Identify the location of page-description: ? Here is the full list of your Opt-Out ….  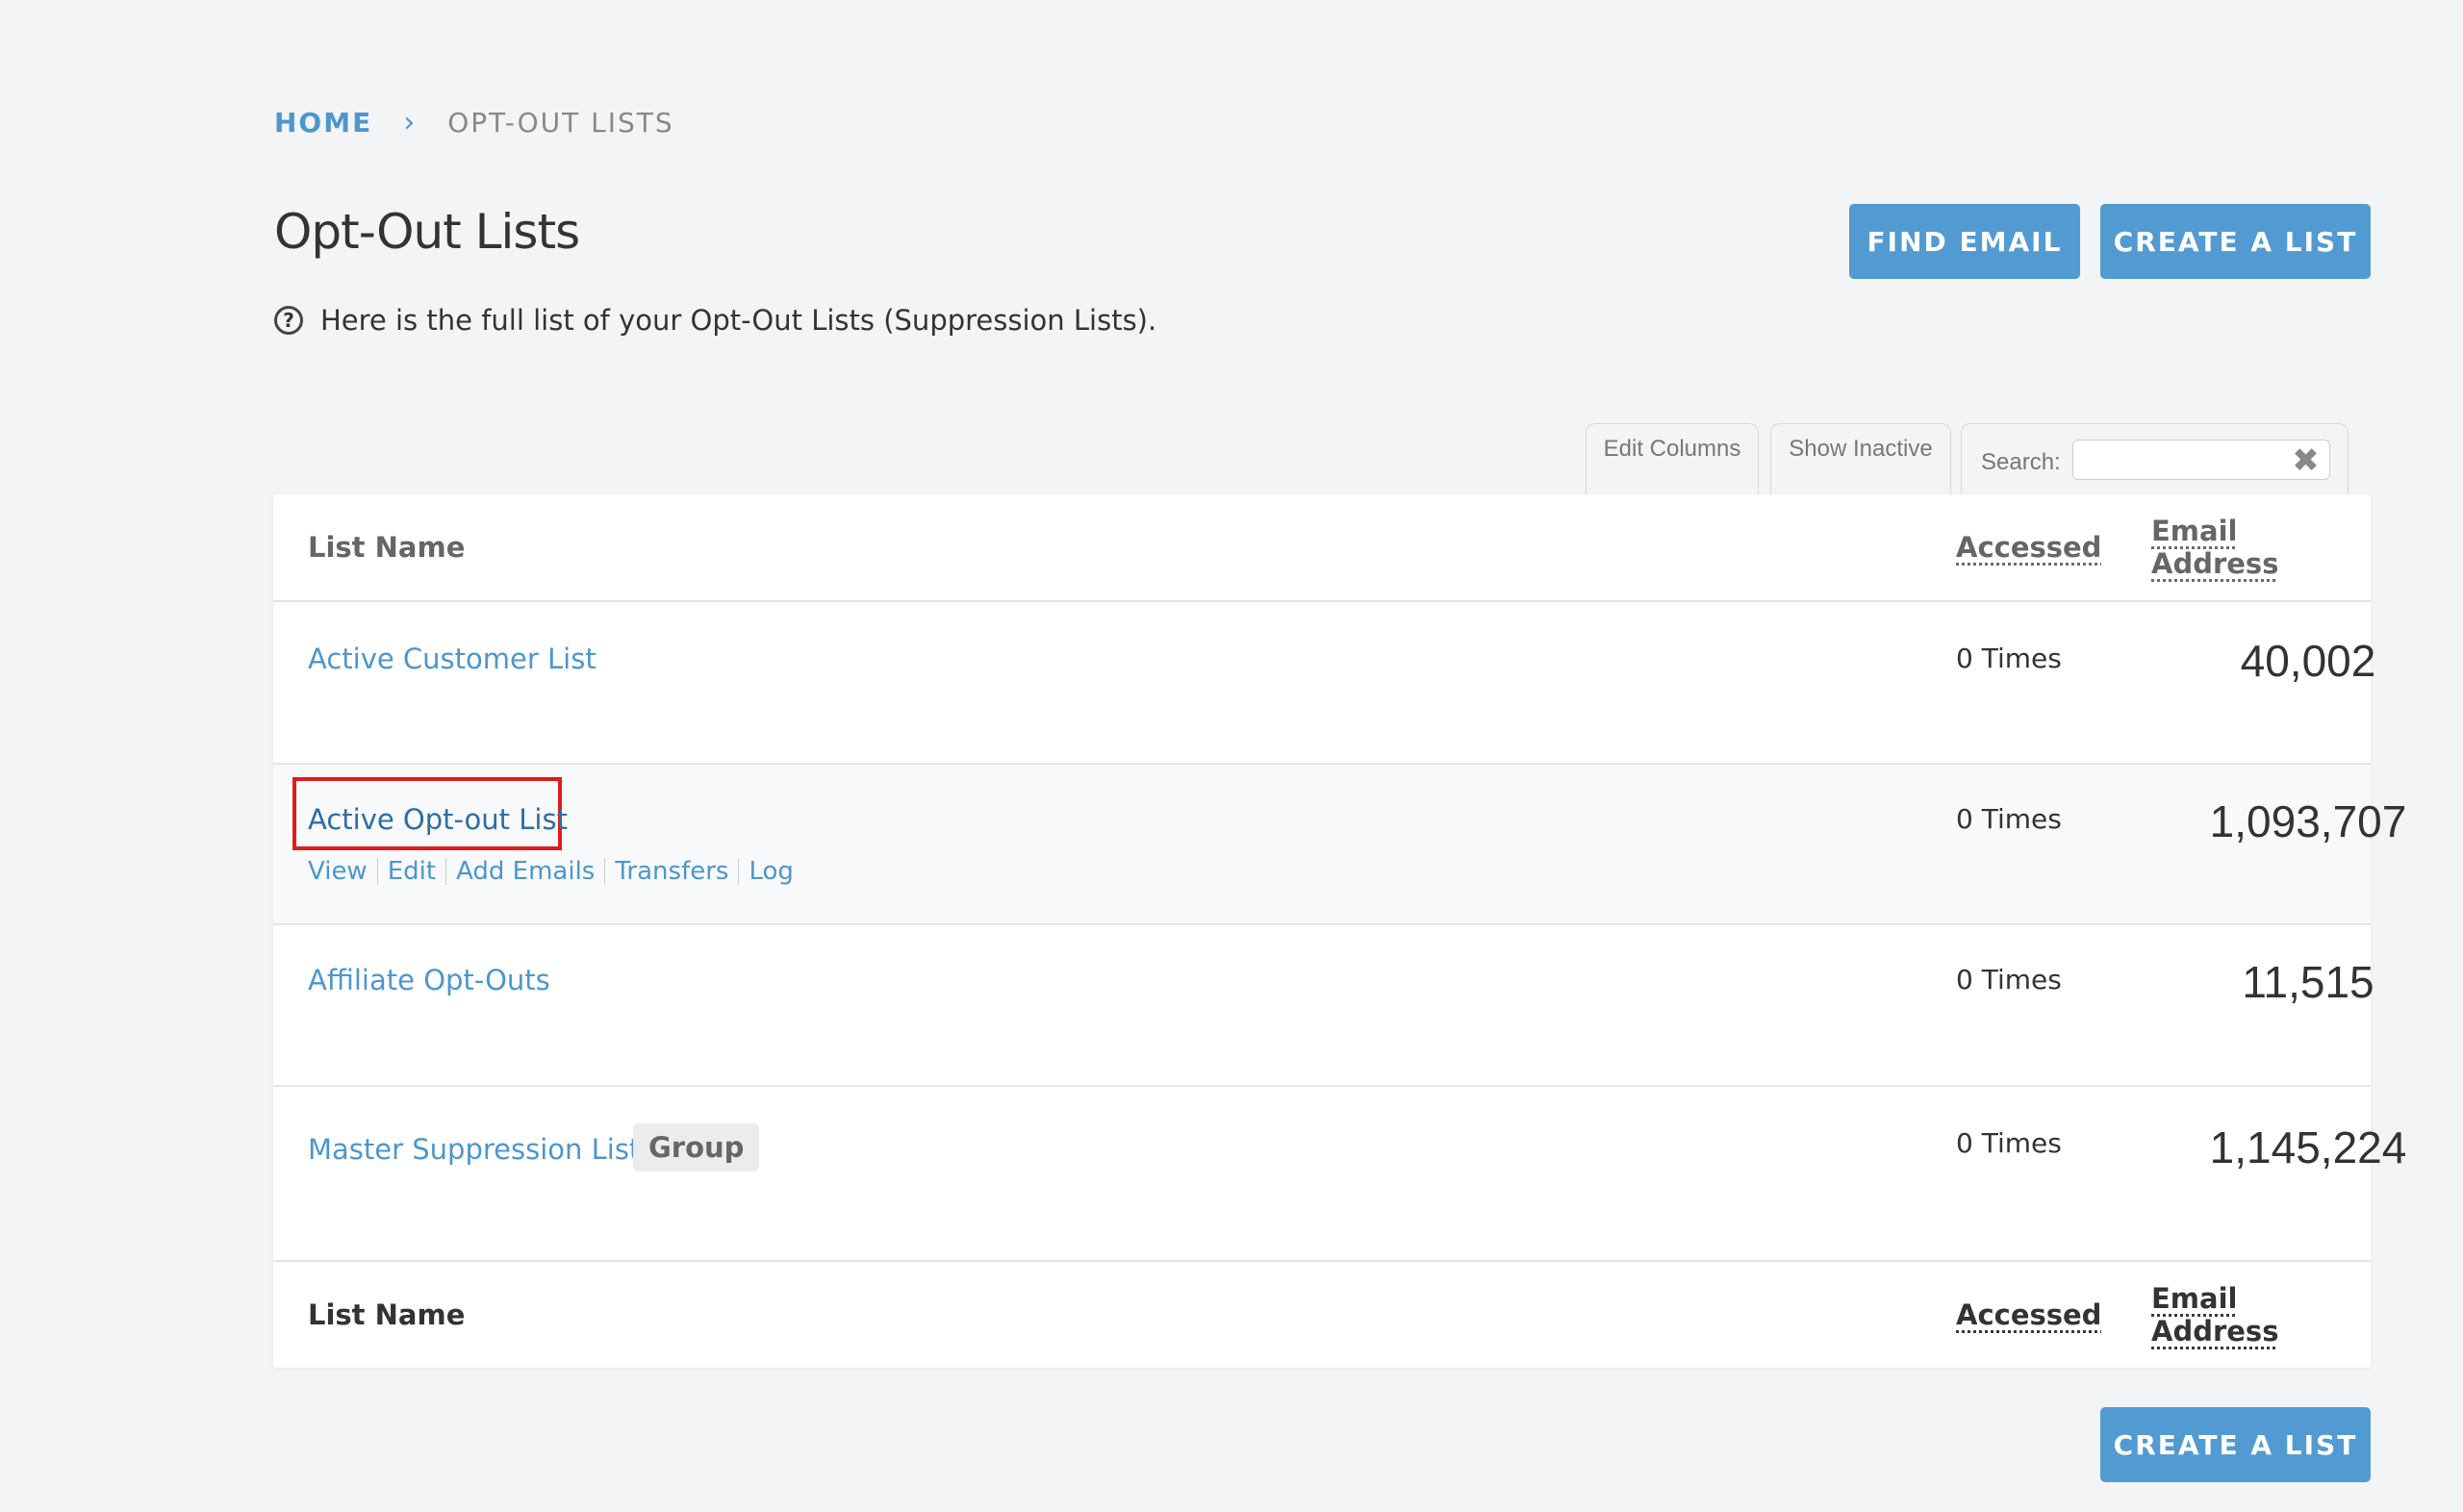
(715, 320).